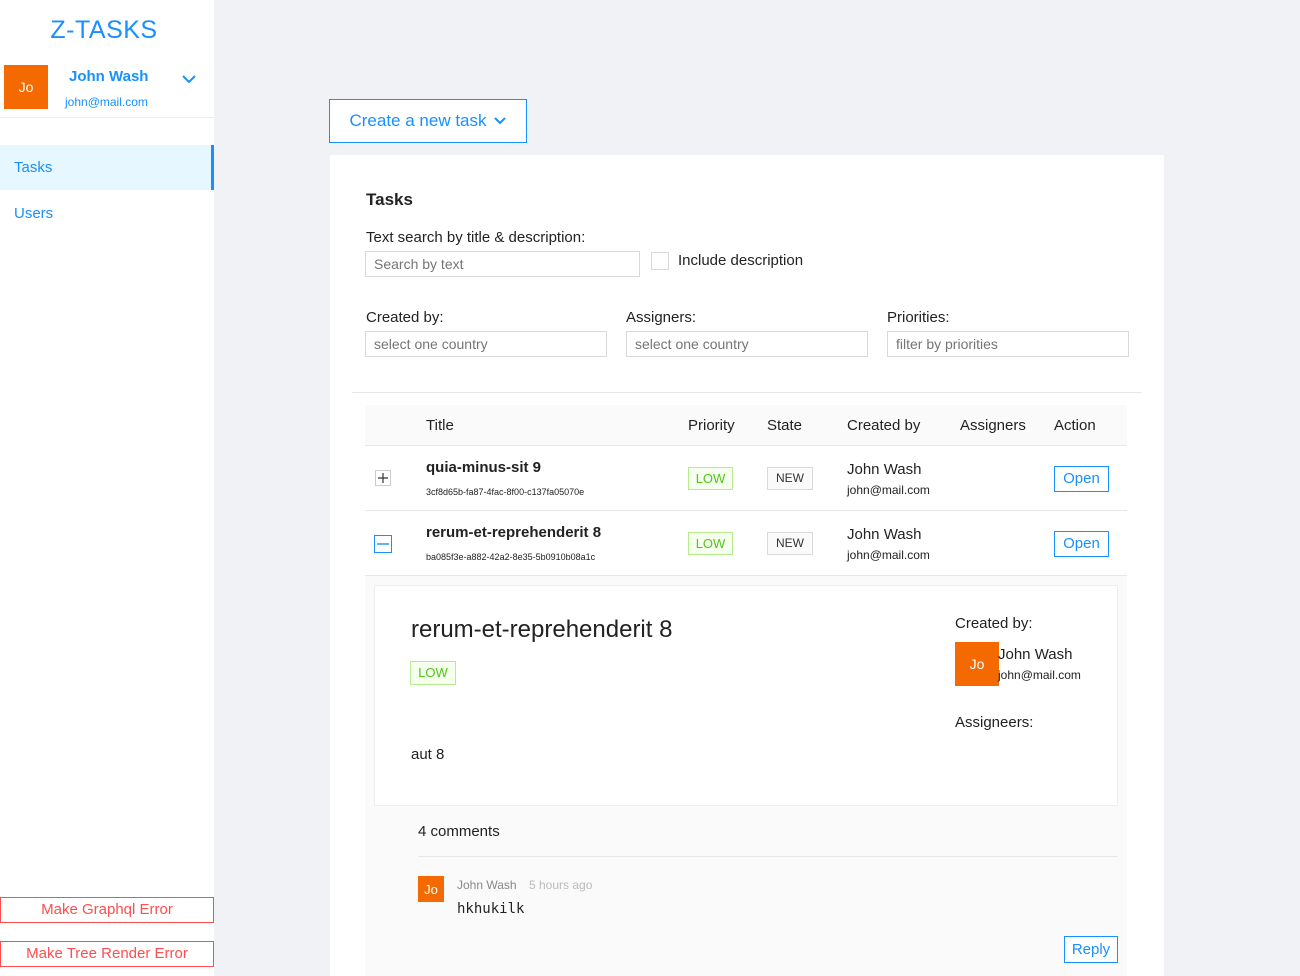 The width and height of the screenshot is (1300, 976). What do you see at coordinates (107, 167) in the screenshot?
I see `sidebar-item-tasks: Tasks` at bounding box center [107, 167].